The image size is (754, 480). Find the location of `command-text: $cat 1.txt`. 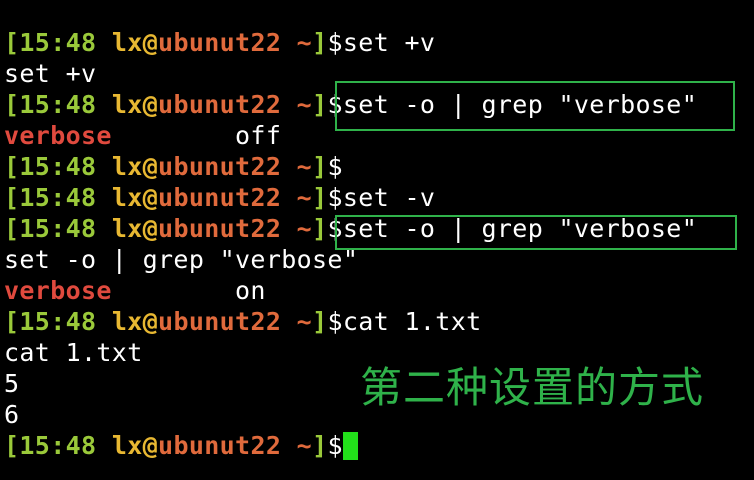

command-text: $cat 1.txt is located at coordinates (404, 321).